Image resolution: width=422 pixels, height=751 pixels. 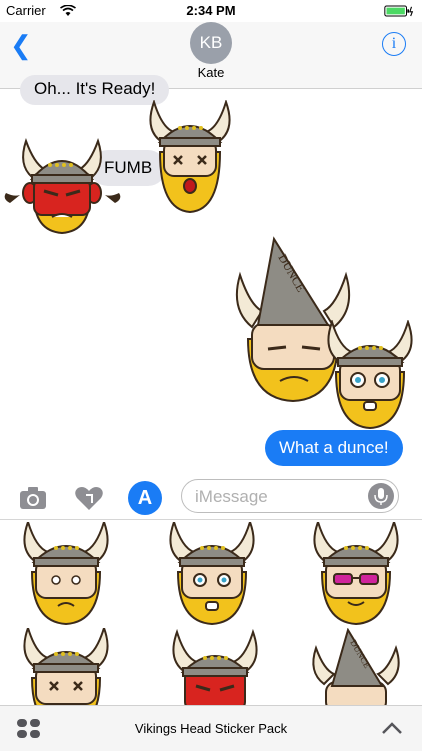 I want to click on scared-viking-sticker, so click(x=370, y=375).